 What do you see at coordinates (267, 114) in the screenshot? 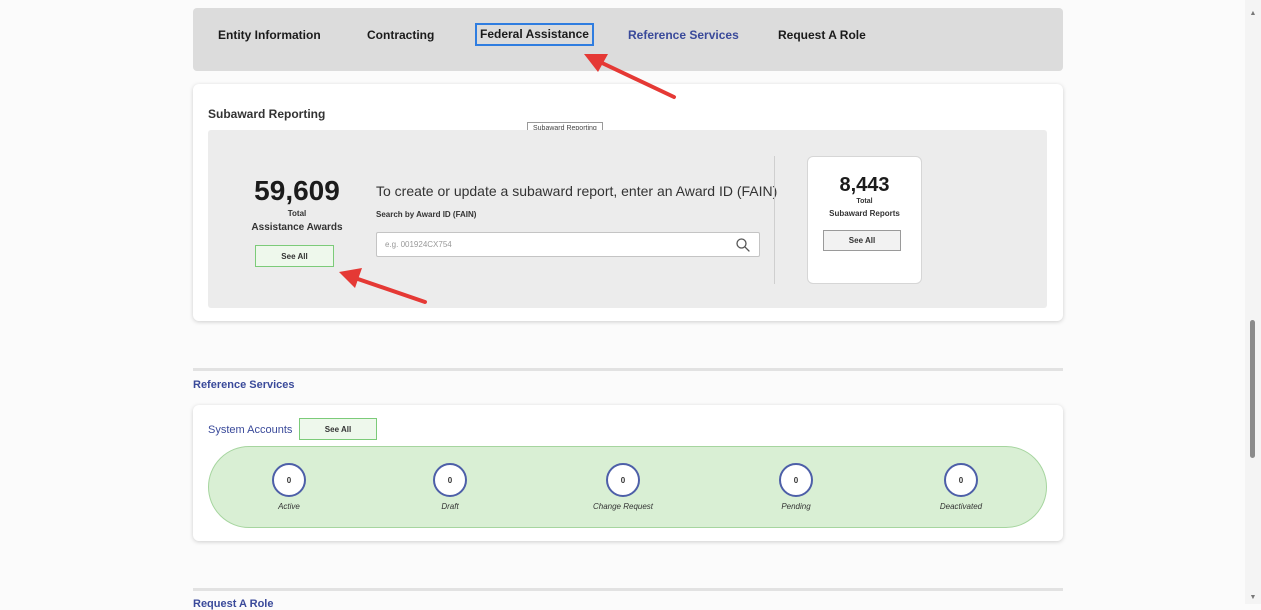
I see `subaward-reporting-title: Subaward Reporting` at bounding box center [267, 114].